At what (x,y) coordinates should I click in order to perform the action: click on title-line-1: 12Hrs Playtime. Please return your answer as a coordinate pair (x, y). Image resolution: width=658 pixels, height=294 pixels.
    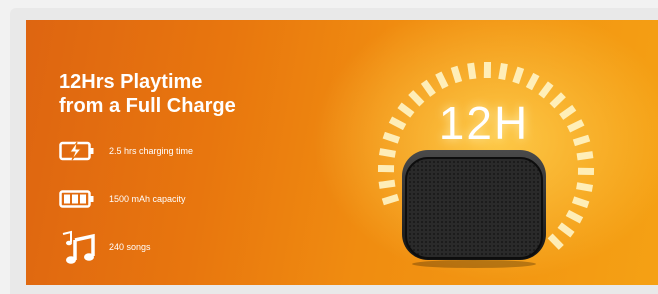
    Looking at the image, I should click on (131, 82).